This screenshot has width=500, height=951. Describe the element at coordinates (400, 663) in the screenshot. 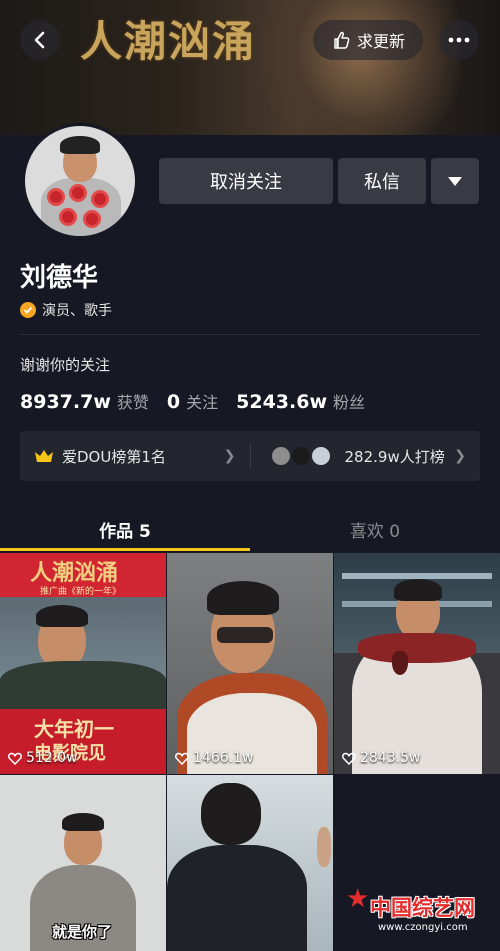

I see `wine-glass` at that location.